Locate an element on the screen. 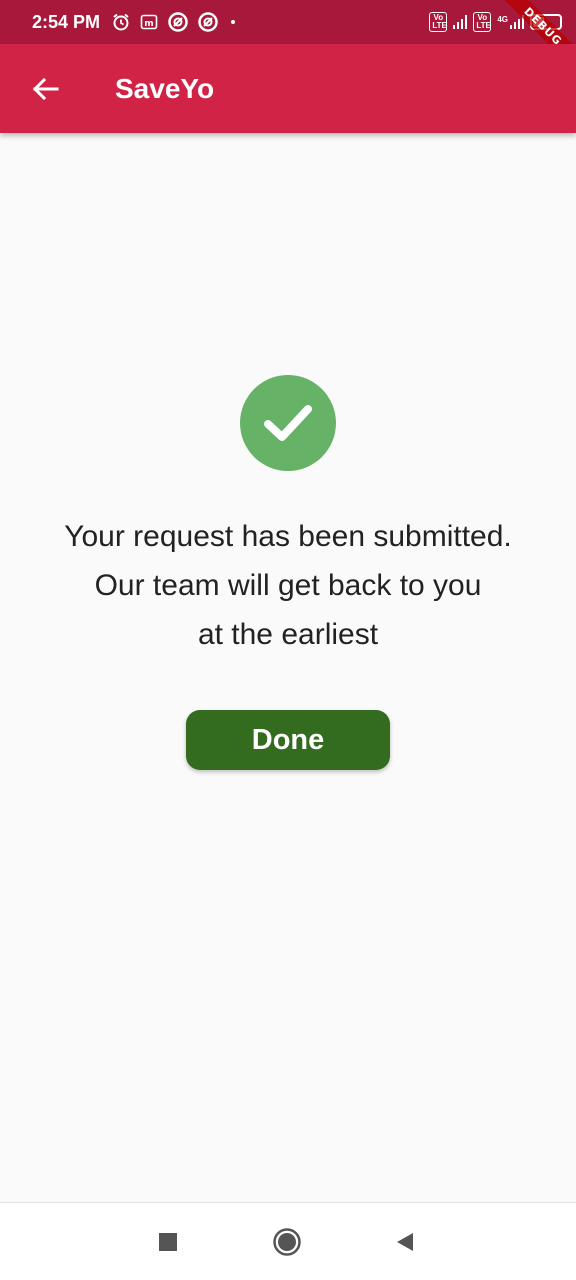  home-button is located at coordinates (287, 1242).